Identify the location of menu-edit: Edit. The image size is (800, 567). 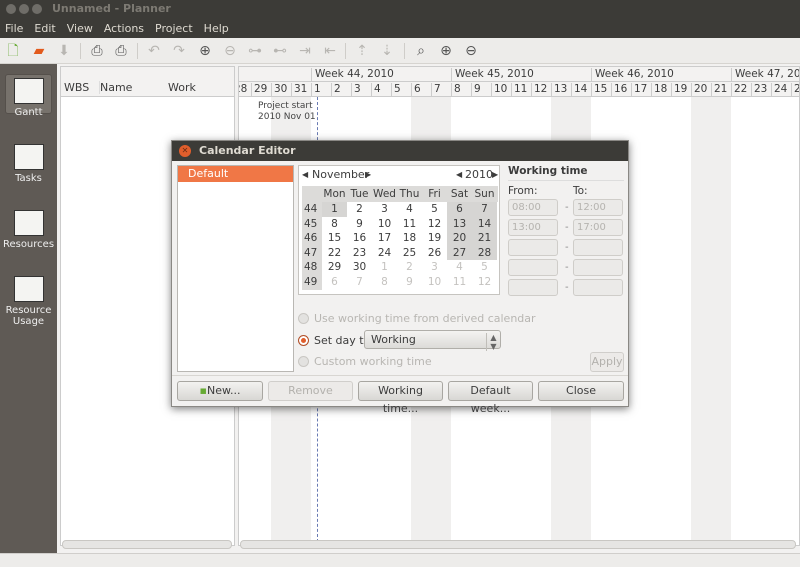
(44, 28).